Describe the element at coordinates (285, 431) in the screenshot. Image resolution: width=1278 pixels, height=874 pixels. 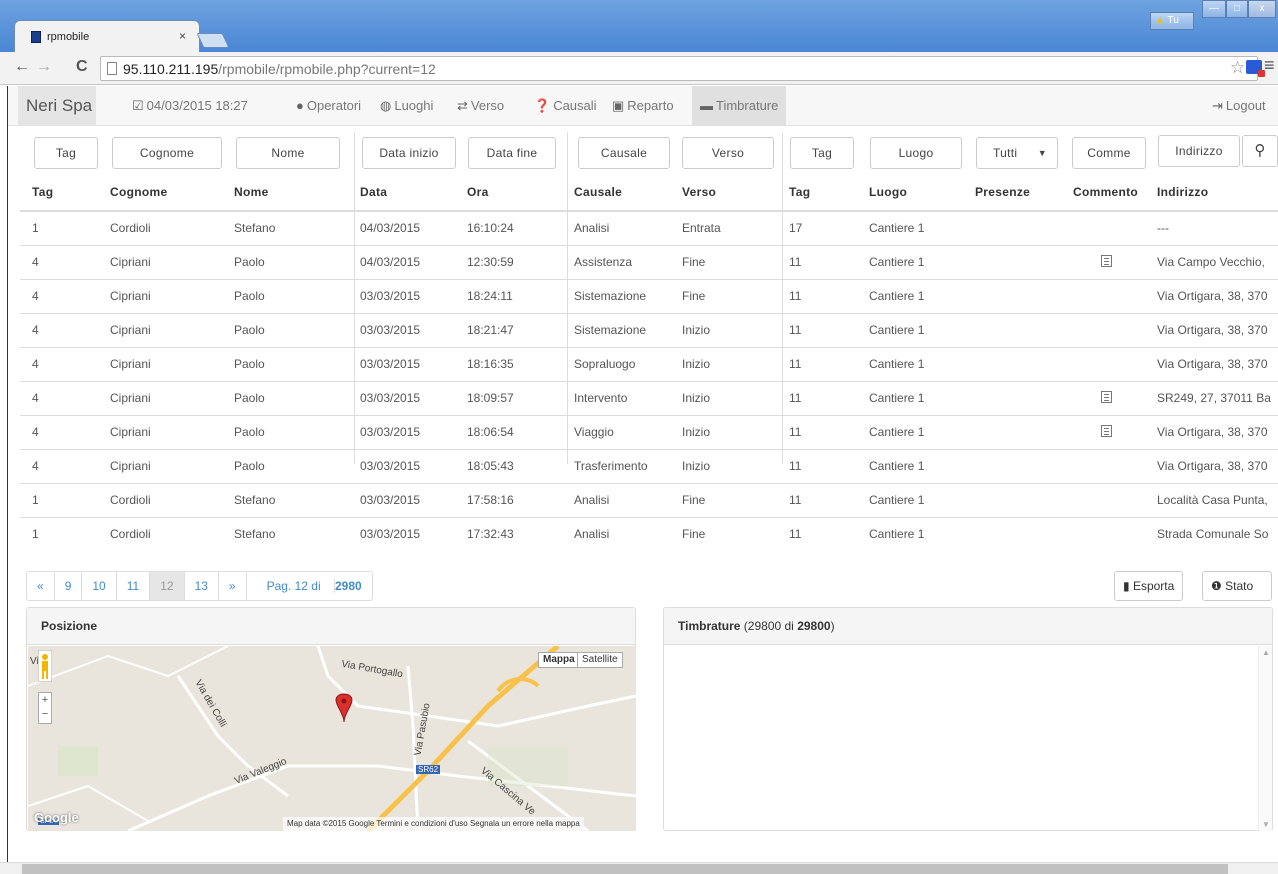
I see `cell-nome: Paolo` at that location.